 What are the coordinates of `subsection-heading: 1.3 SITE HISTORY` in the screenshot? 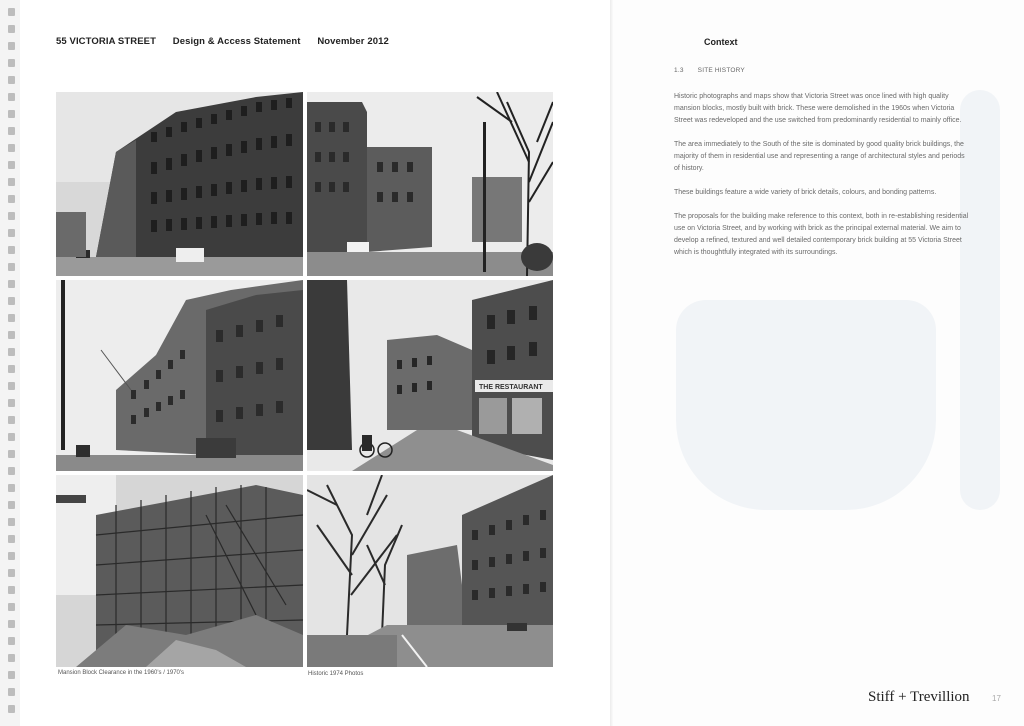 It's located at (715, 70).